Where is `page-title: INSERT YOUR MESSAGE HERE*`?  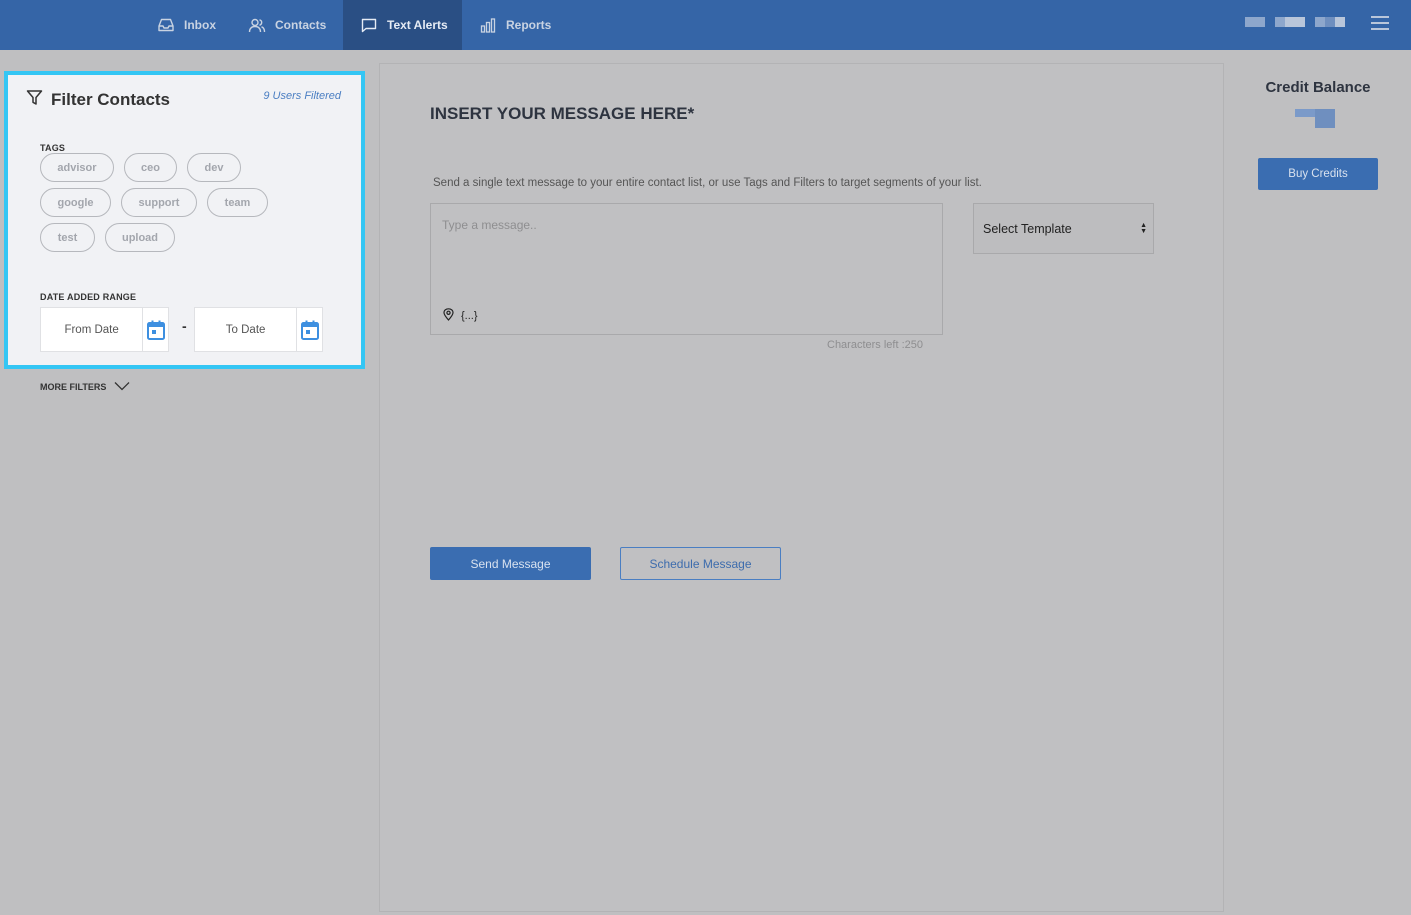 page-title: INSERT YOUR MESSAGE HERE* is located at coordinates (562, 113).